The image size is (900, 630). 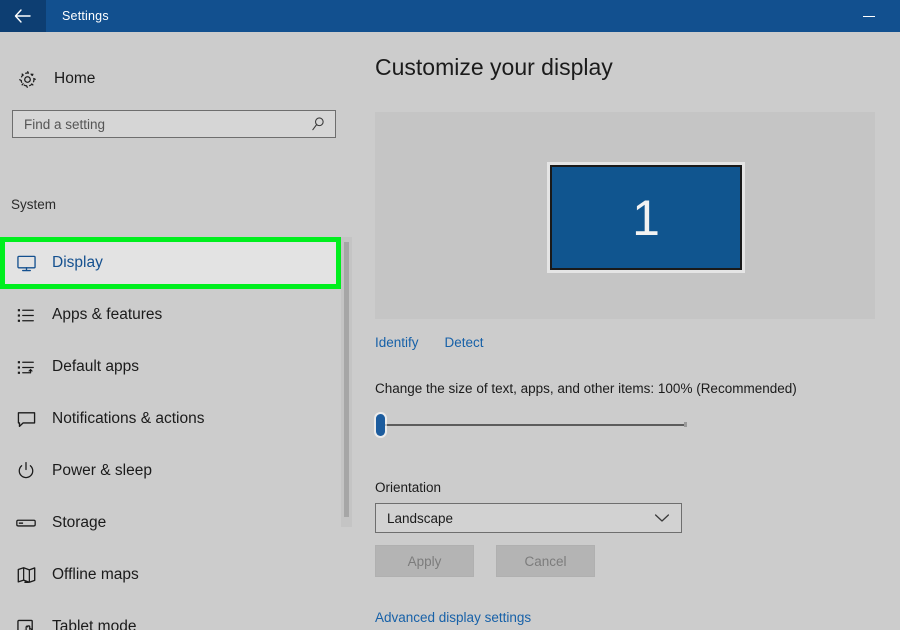 What do you see at coordinates (26, 575) in the screenshot?
I see `map-icon` at bounding box center [26, 575].